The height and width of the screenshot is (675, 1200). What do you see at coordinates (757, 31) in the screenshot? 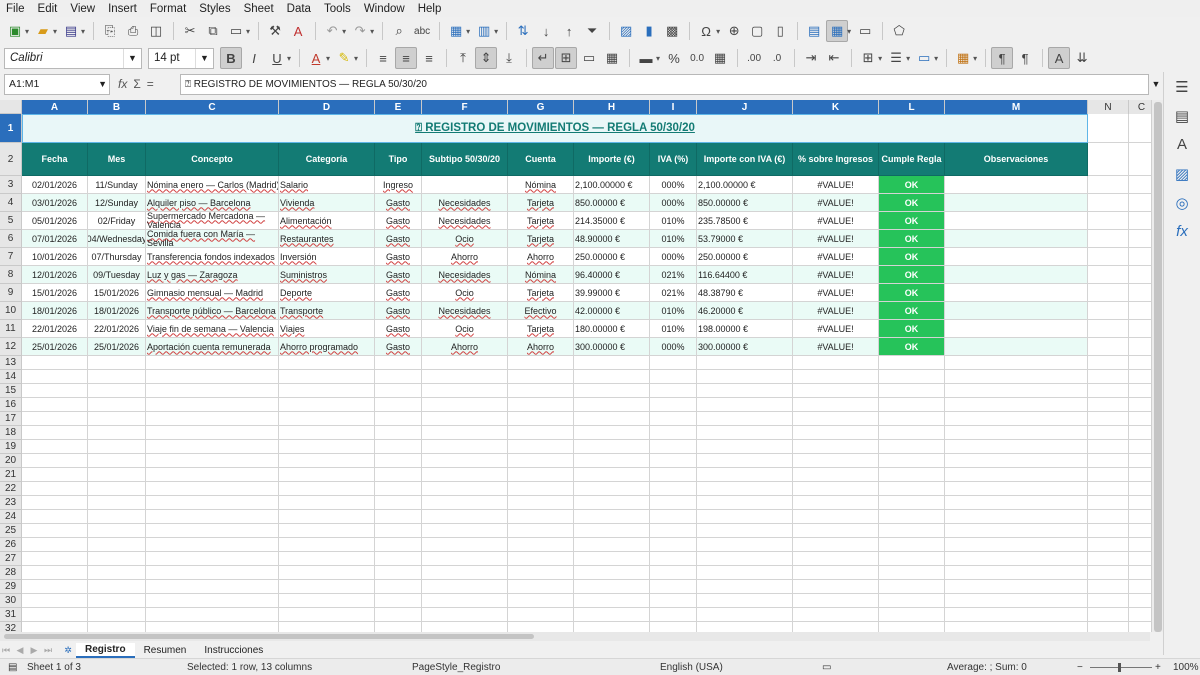
I see `comment-icon: ▢` at bounding box center [757, 31].